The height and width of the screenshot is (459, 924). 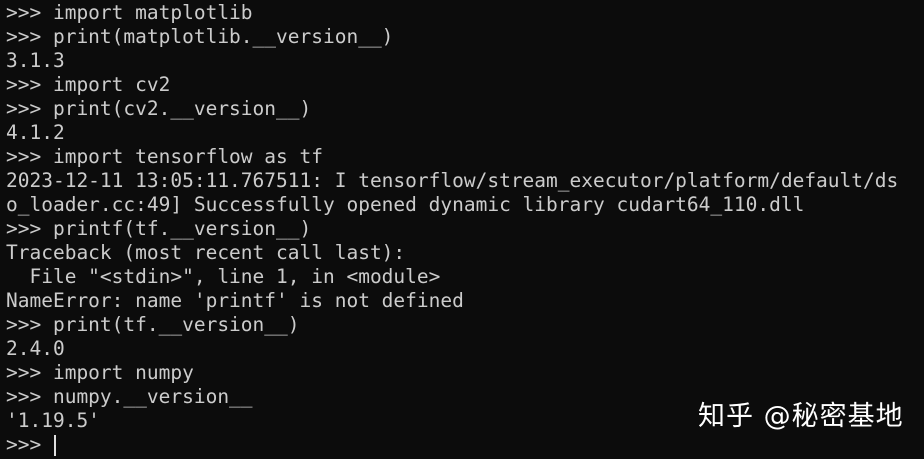 I want to click on terminal-line: >>> print(cv2.__version__), so click(x=159, y=108).